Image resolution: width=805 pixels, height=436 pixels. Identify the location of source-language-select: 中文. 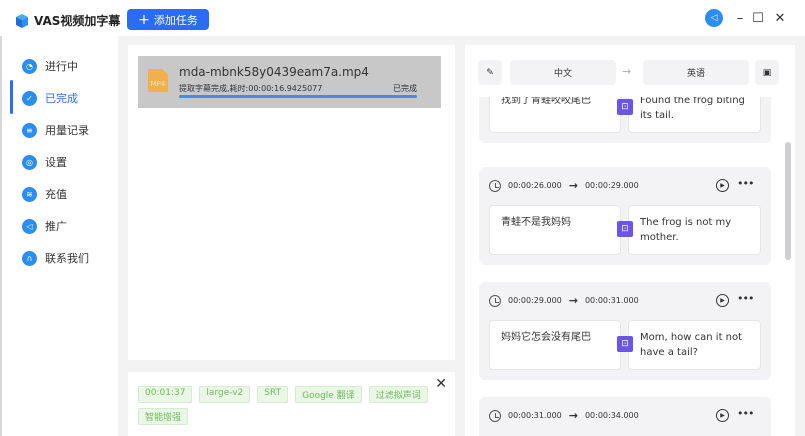
(563, 72).